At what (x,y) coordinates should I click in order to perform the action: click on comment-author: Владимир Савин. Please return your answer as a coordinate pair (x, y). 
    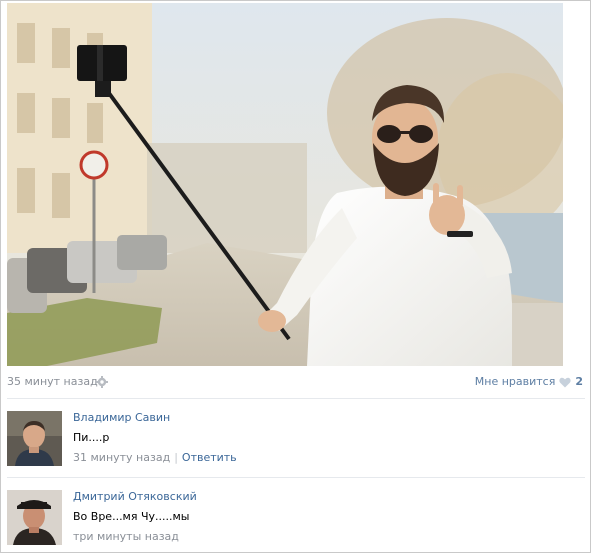
    Looking at the image, I should click on (121, 418).